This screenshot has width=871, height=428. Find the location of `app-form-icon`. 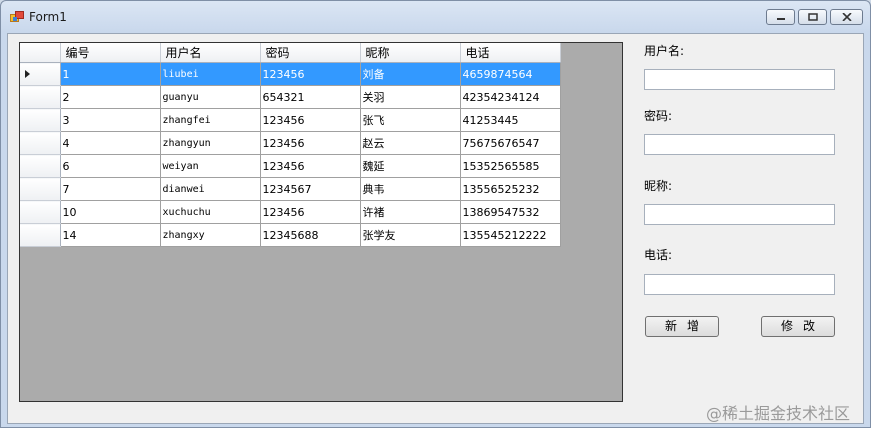

app-form-icon is located at coordinates (17, 16).